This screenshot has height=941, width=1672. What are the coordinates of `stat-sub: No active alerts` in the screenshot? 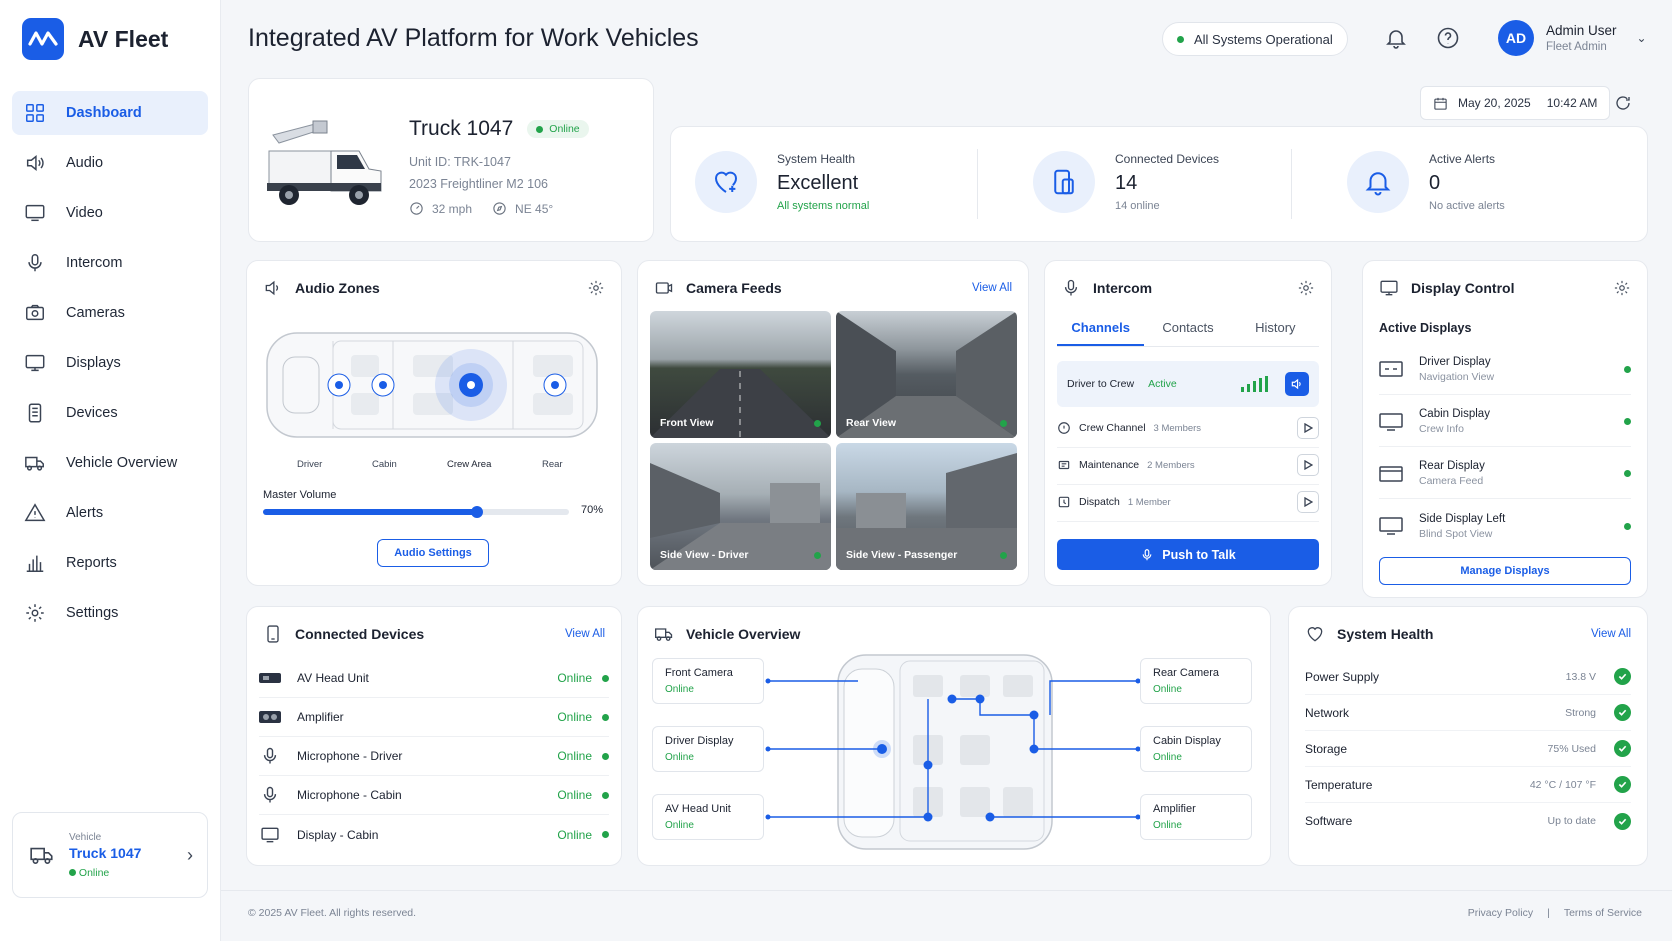 It's located at (1467, 206).